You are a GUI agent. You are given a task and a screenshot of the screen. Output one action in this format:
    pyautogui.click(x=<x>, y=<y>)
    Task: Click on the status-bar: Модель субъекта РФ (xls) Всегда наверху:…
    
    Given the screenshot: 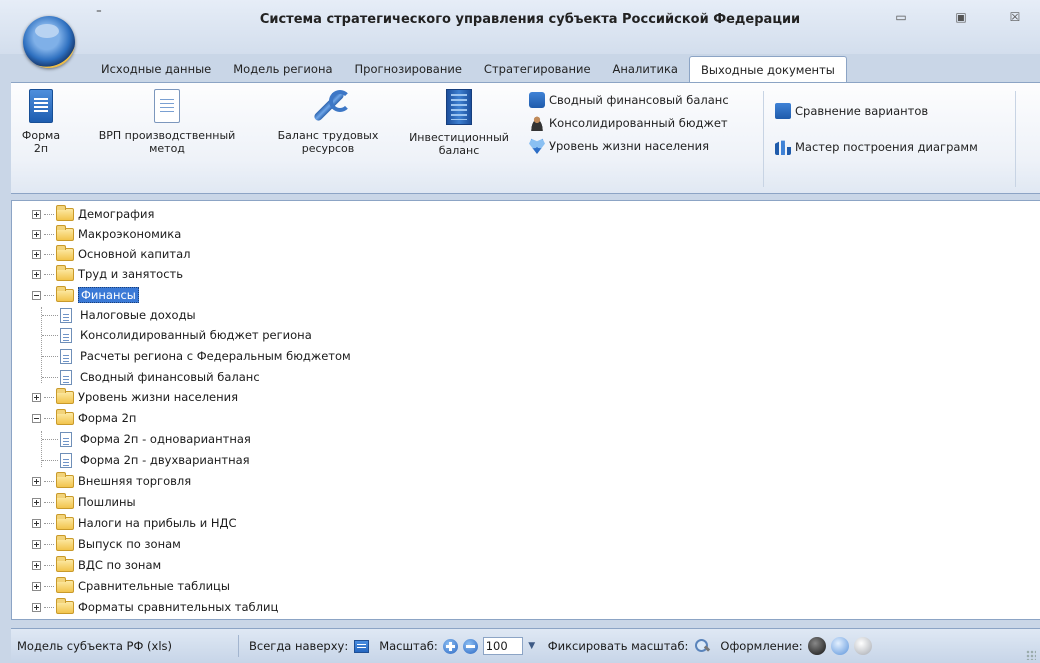 What is the action you would take?
    pyautogui.click(x=525, y=645)
    